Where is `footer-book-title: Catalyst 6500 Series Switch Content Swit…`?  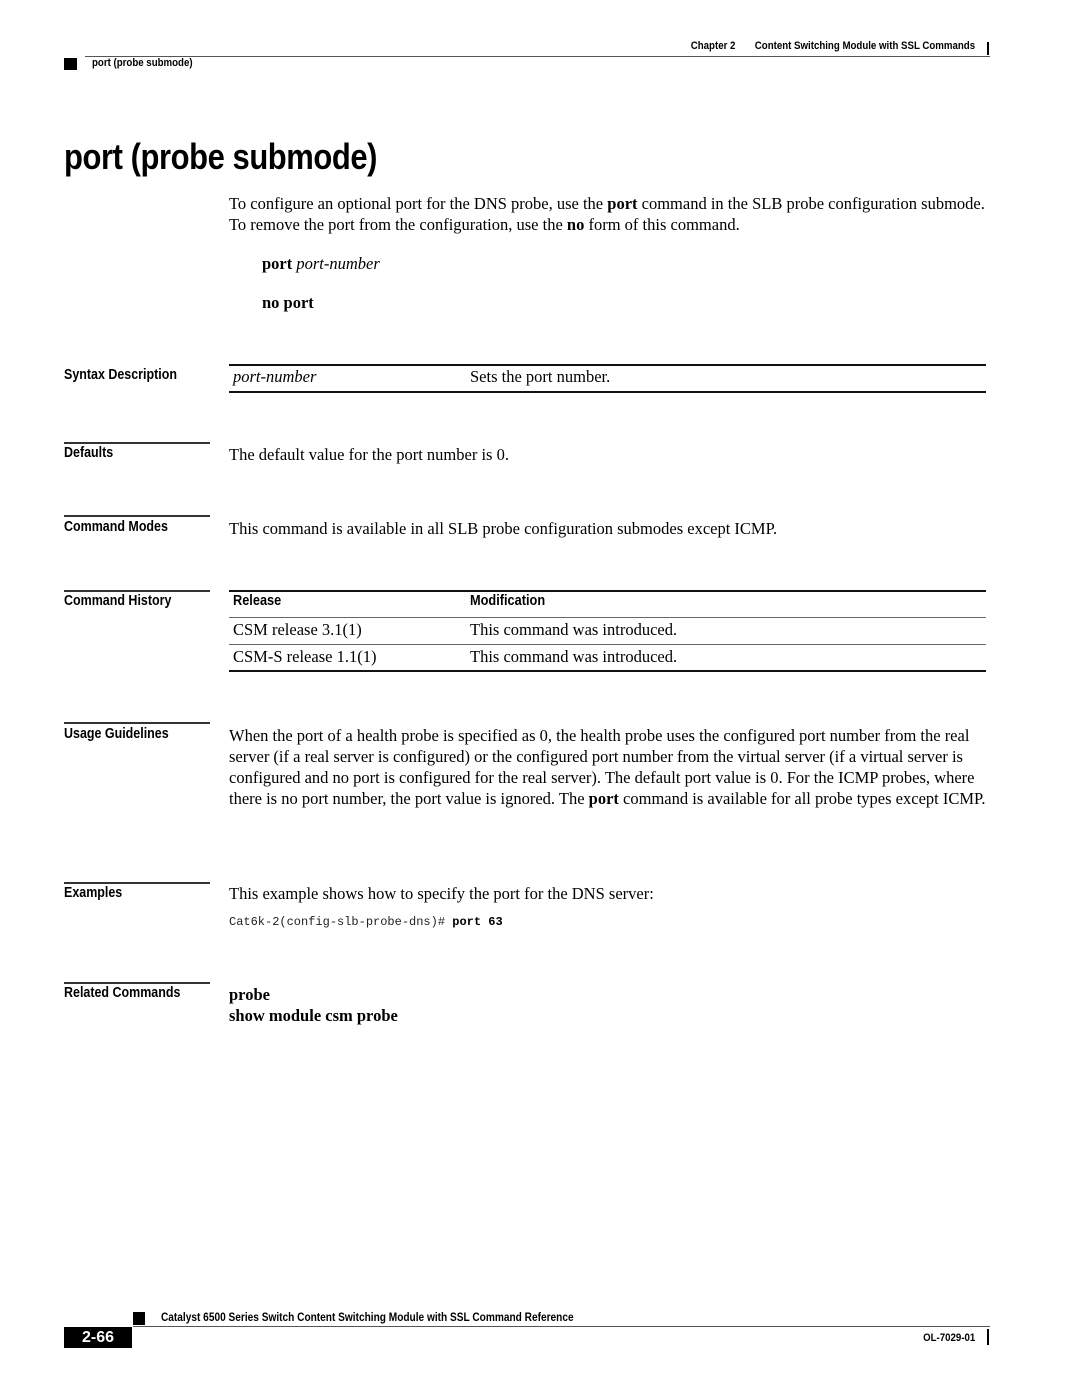
footer-book-title: Catalyst 6500 Series Switch Content Swit… is located at coordinates (367, 1318).